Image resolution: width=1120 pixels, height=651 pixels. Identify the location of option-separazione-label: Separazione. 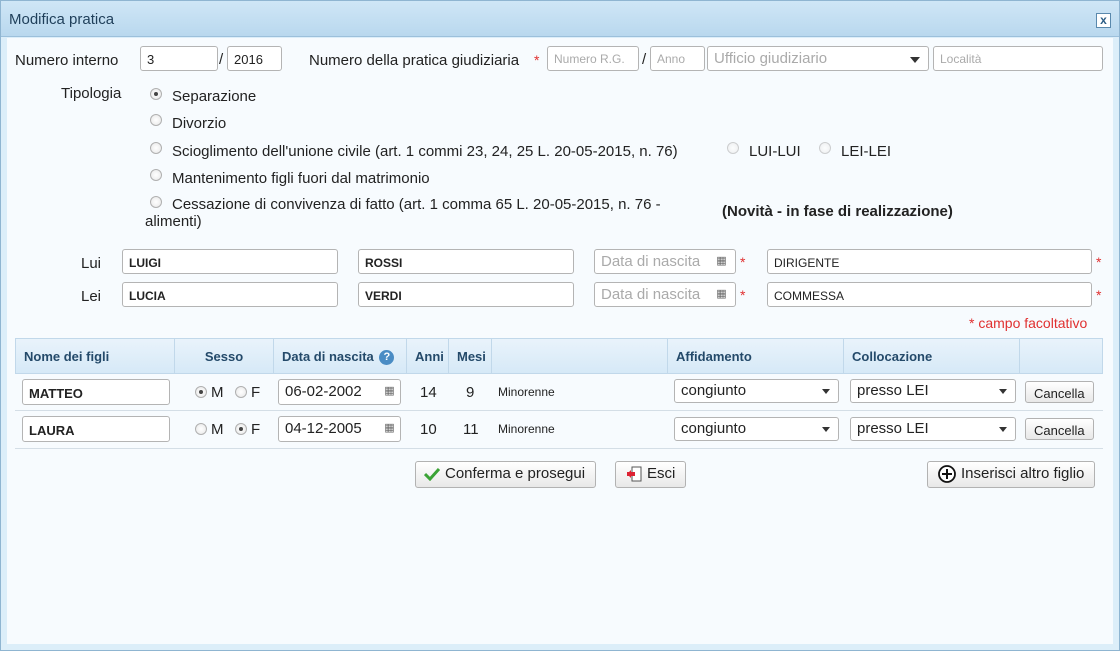
(214, 96).